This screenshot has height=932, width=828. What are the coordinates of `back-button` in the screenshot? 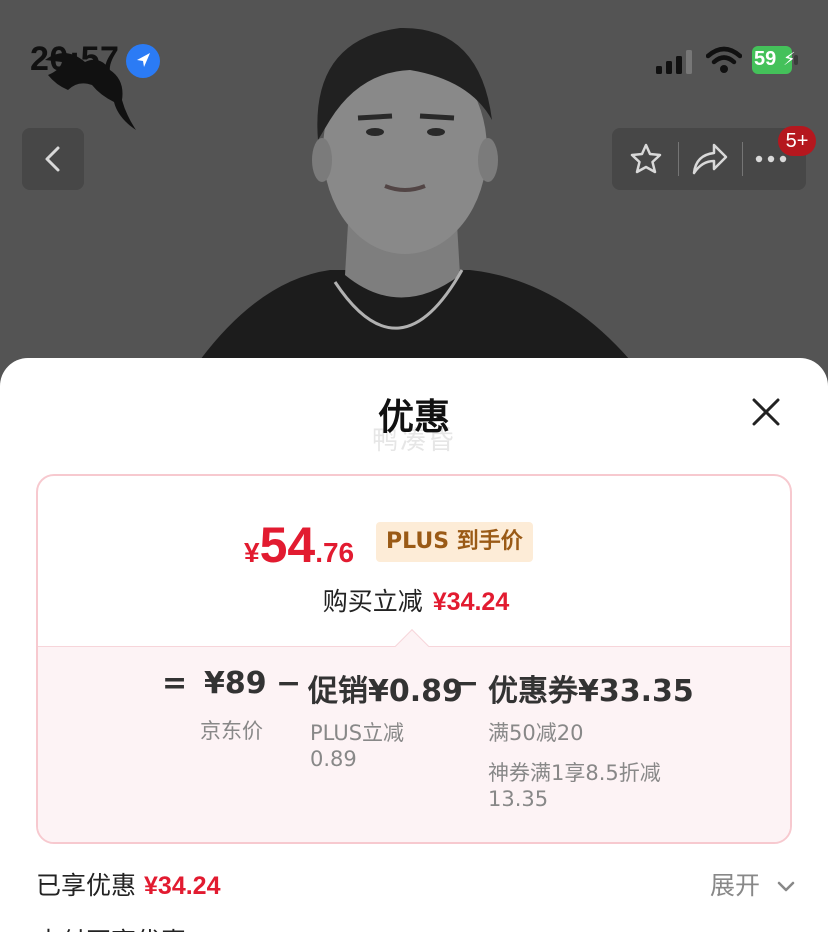 It's located at (53, 159).